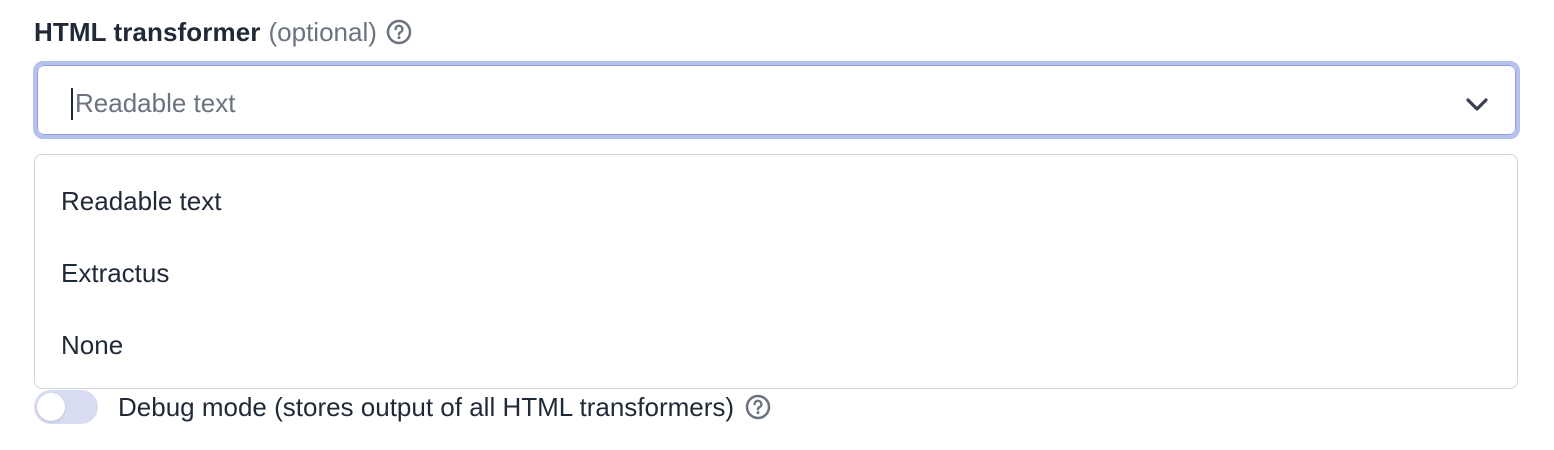 This screenshot has height=450, width=1554. I want to click on chevron-down-icon, so click(1477, 104).